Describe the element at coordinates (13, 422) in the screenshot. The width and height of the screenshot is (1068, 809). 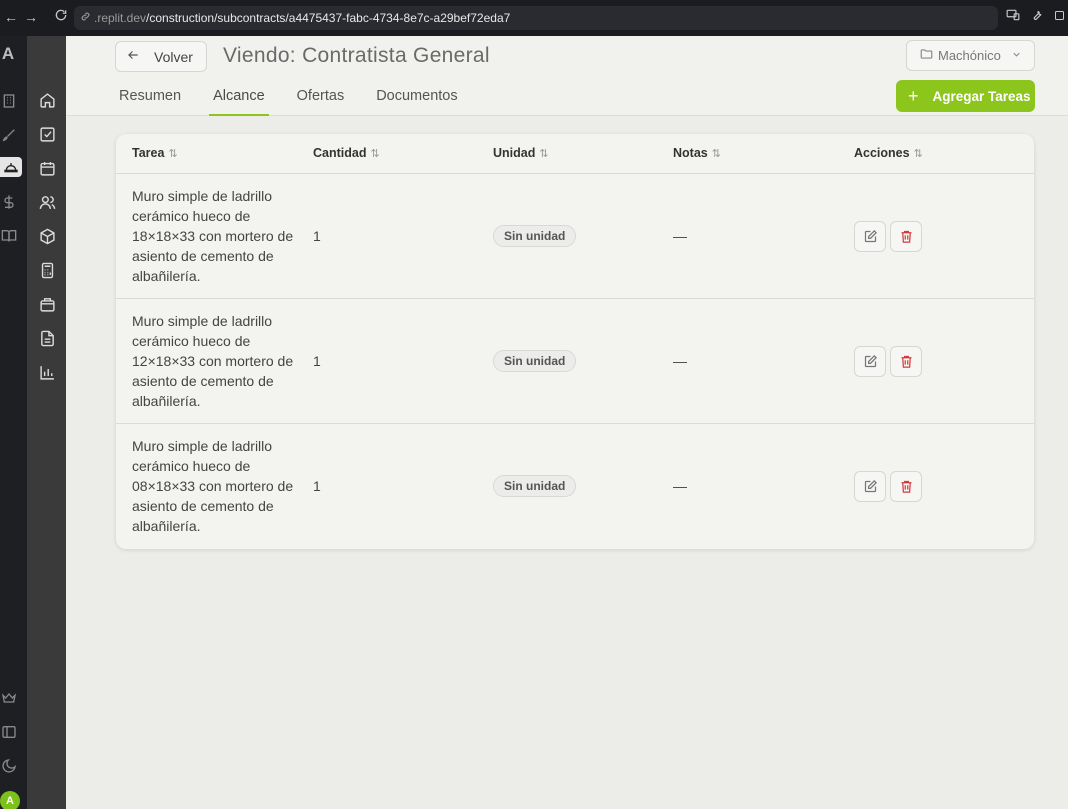
I see `workspace-strip: A A` at that location.